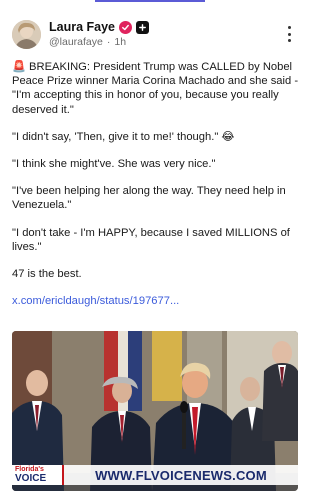 The image size is (320, 500). I want to click on name-line: Laura Faye, so click(99, 27).